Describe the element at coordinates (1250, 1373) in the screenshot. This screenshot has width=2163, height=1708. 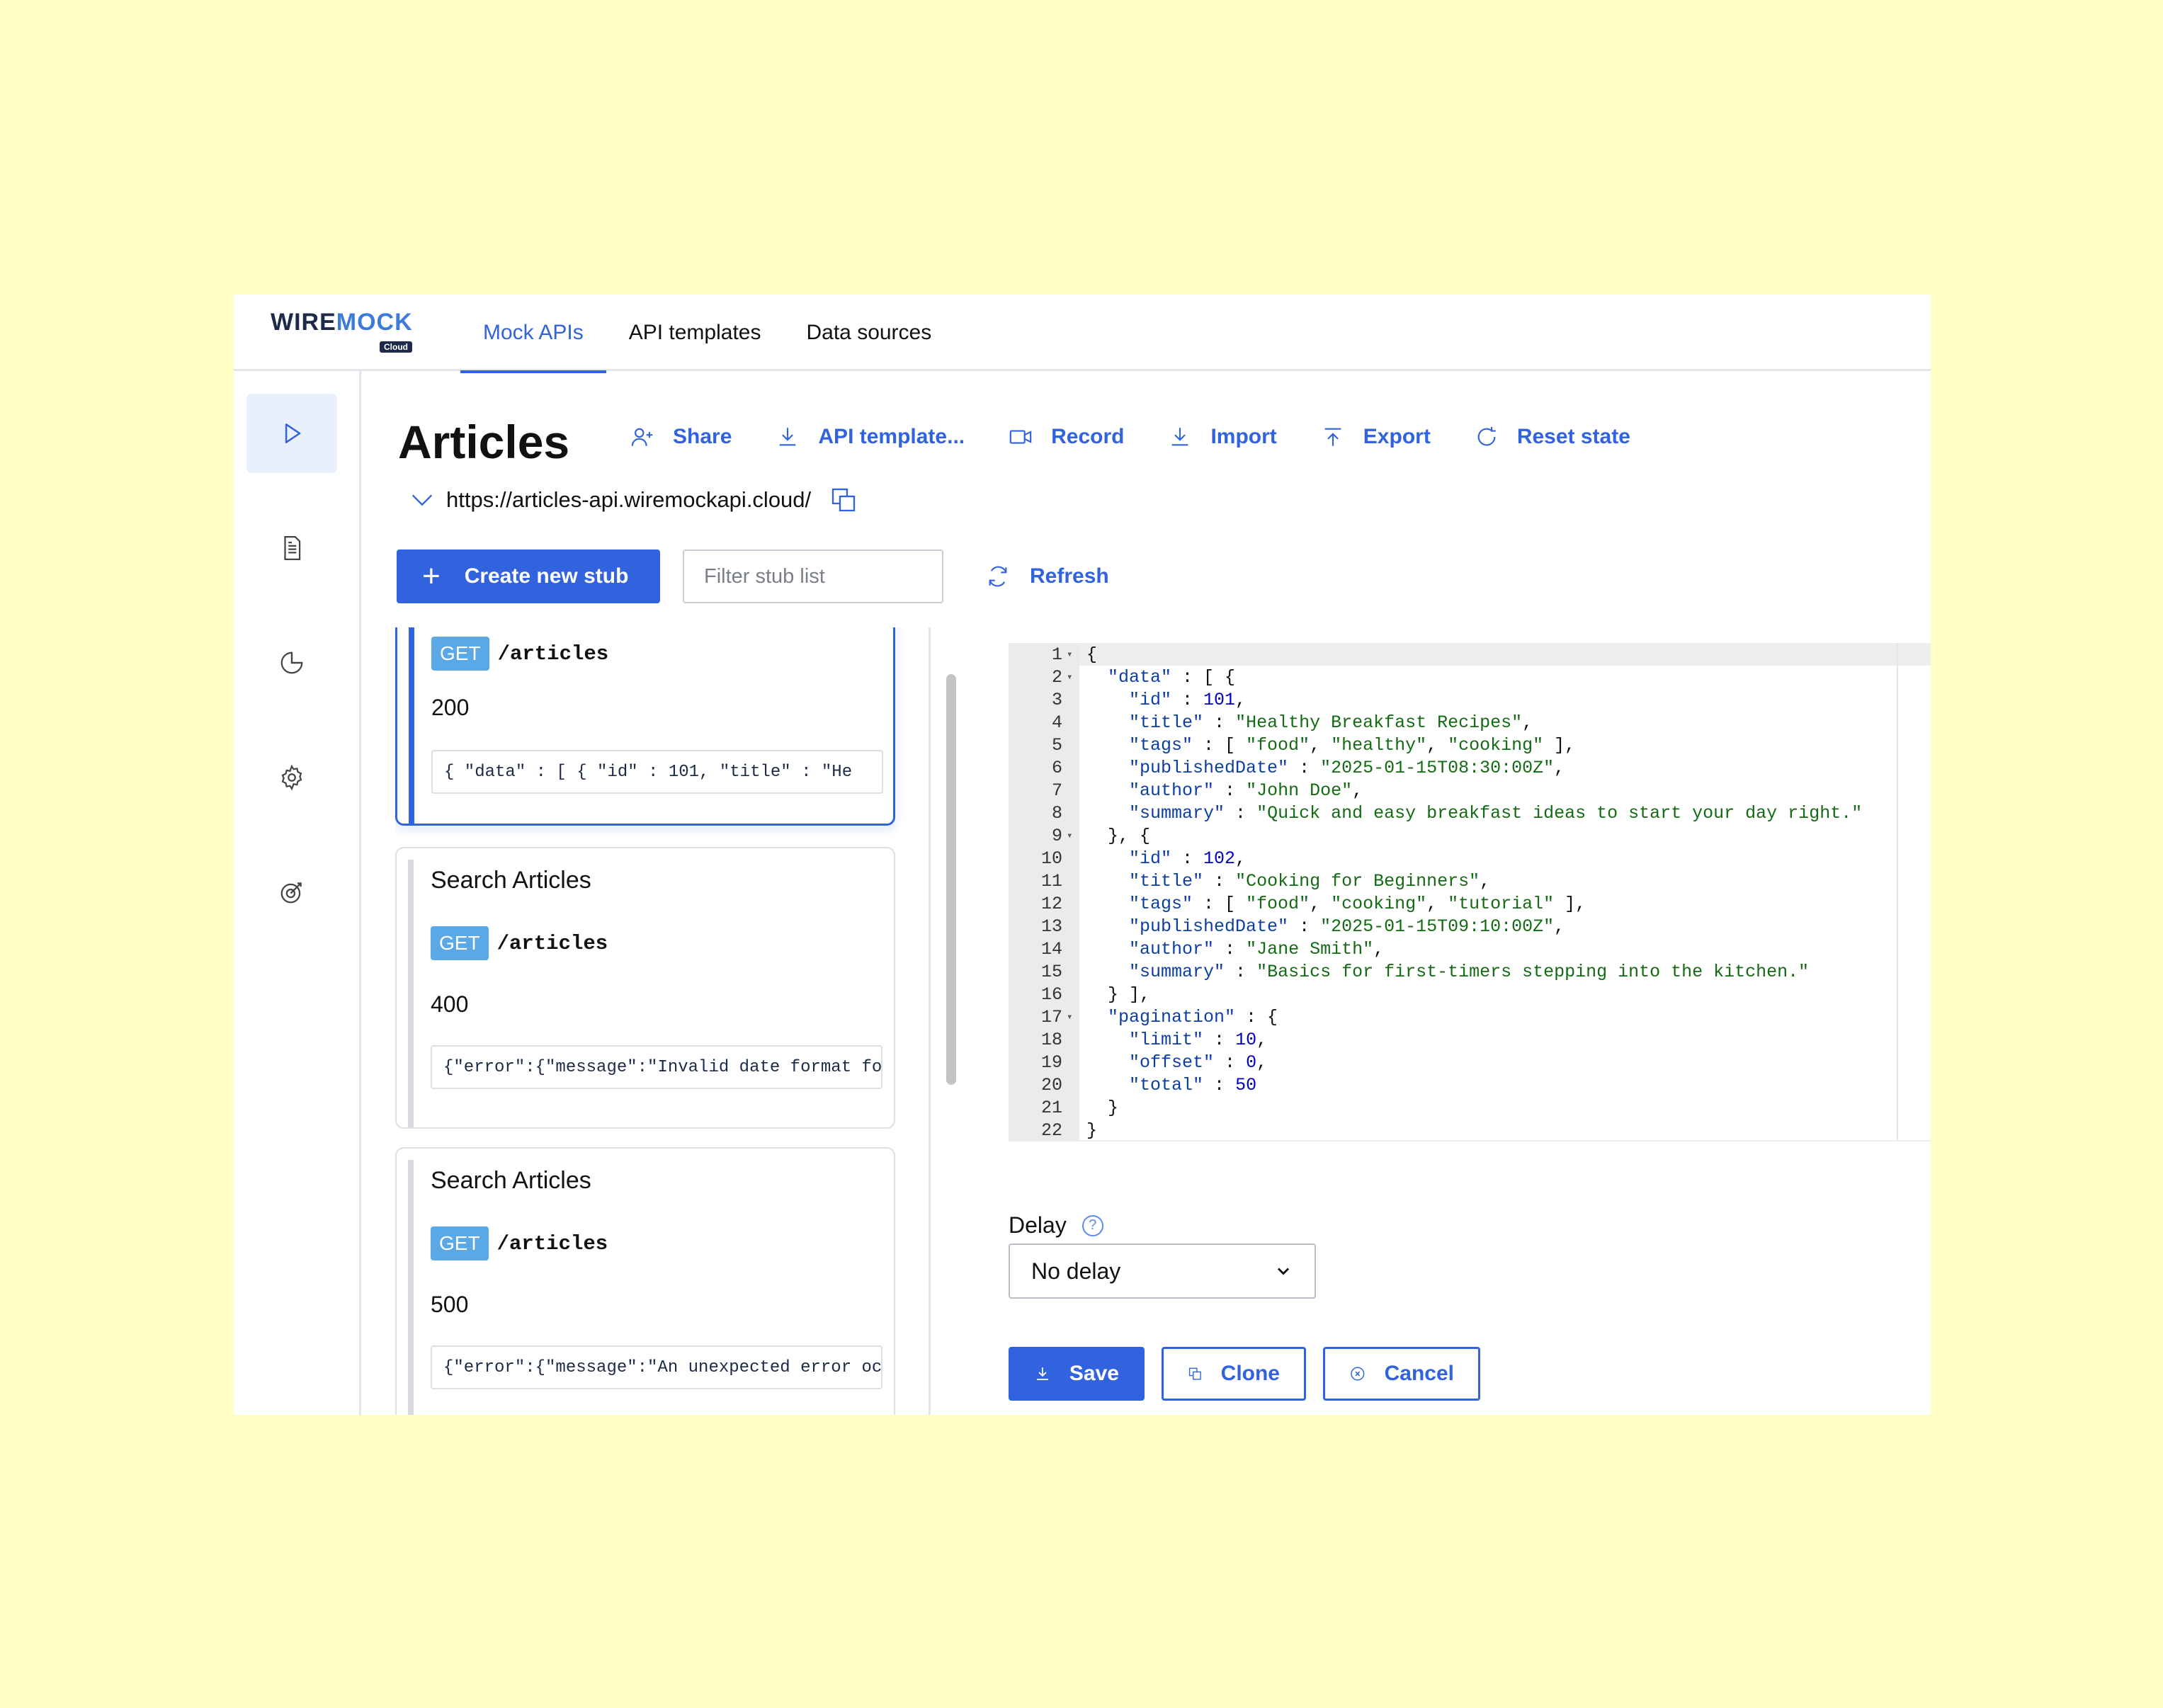
I see `clone-label: Clone` at that location.